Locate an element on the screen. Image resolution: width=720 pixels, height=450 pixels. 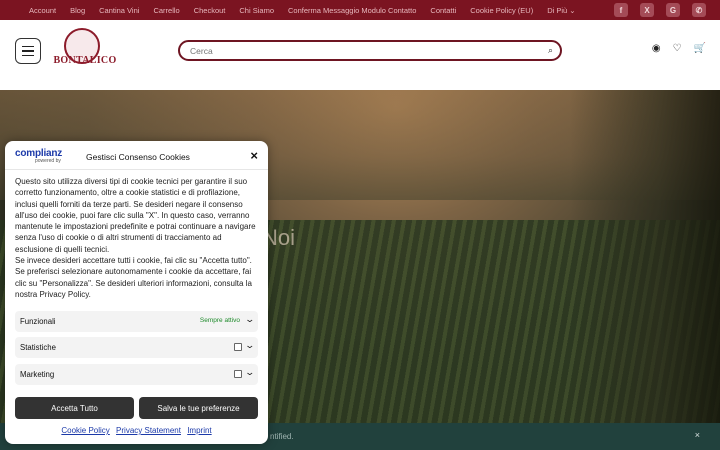
top-link-contatti: Contatti is located at coordinates (443, 10).